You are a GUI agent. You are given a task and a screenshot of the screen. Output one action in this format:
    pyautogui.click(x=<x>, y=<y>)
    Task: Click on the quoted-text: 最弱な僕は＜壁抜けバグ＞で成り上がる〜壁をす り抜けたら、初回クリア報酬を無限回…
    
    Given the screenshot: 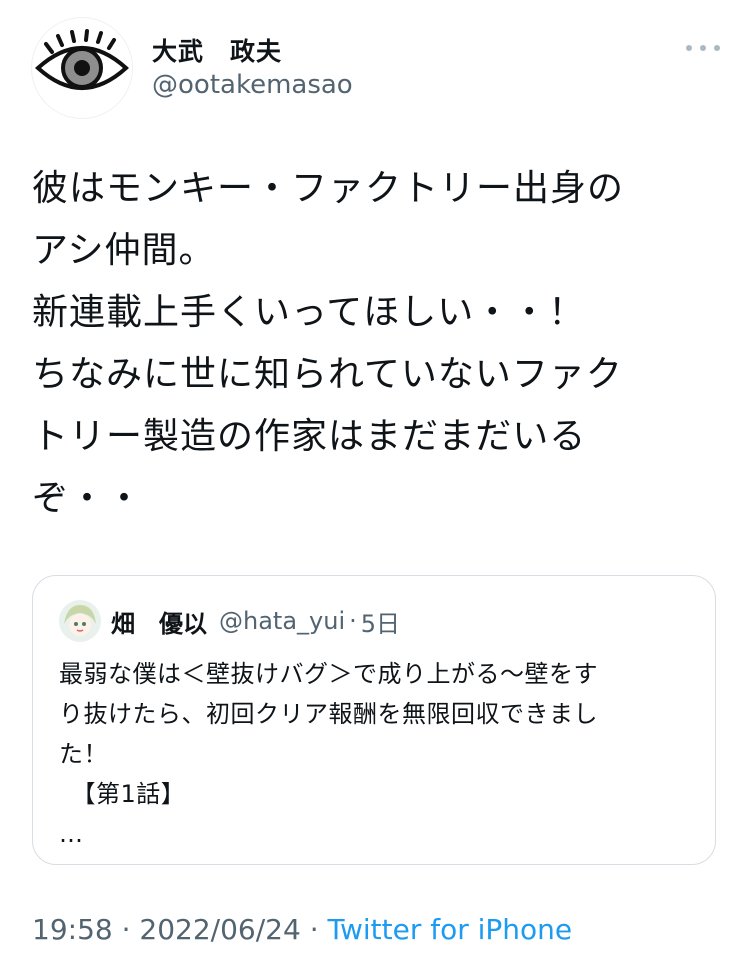 What is the action you would take?
    pyautogui.click(x=328, y=754)
    